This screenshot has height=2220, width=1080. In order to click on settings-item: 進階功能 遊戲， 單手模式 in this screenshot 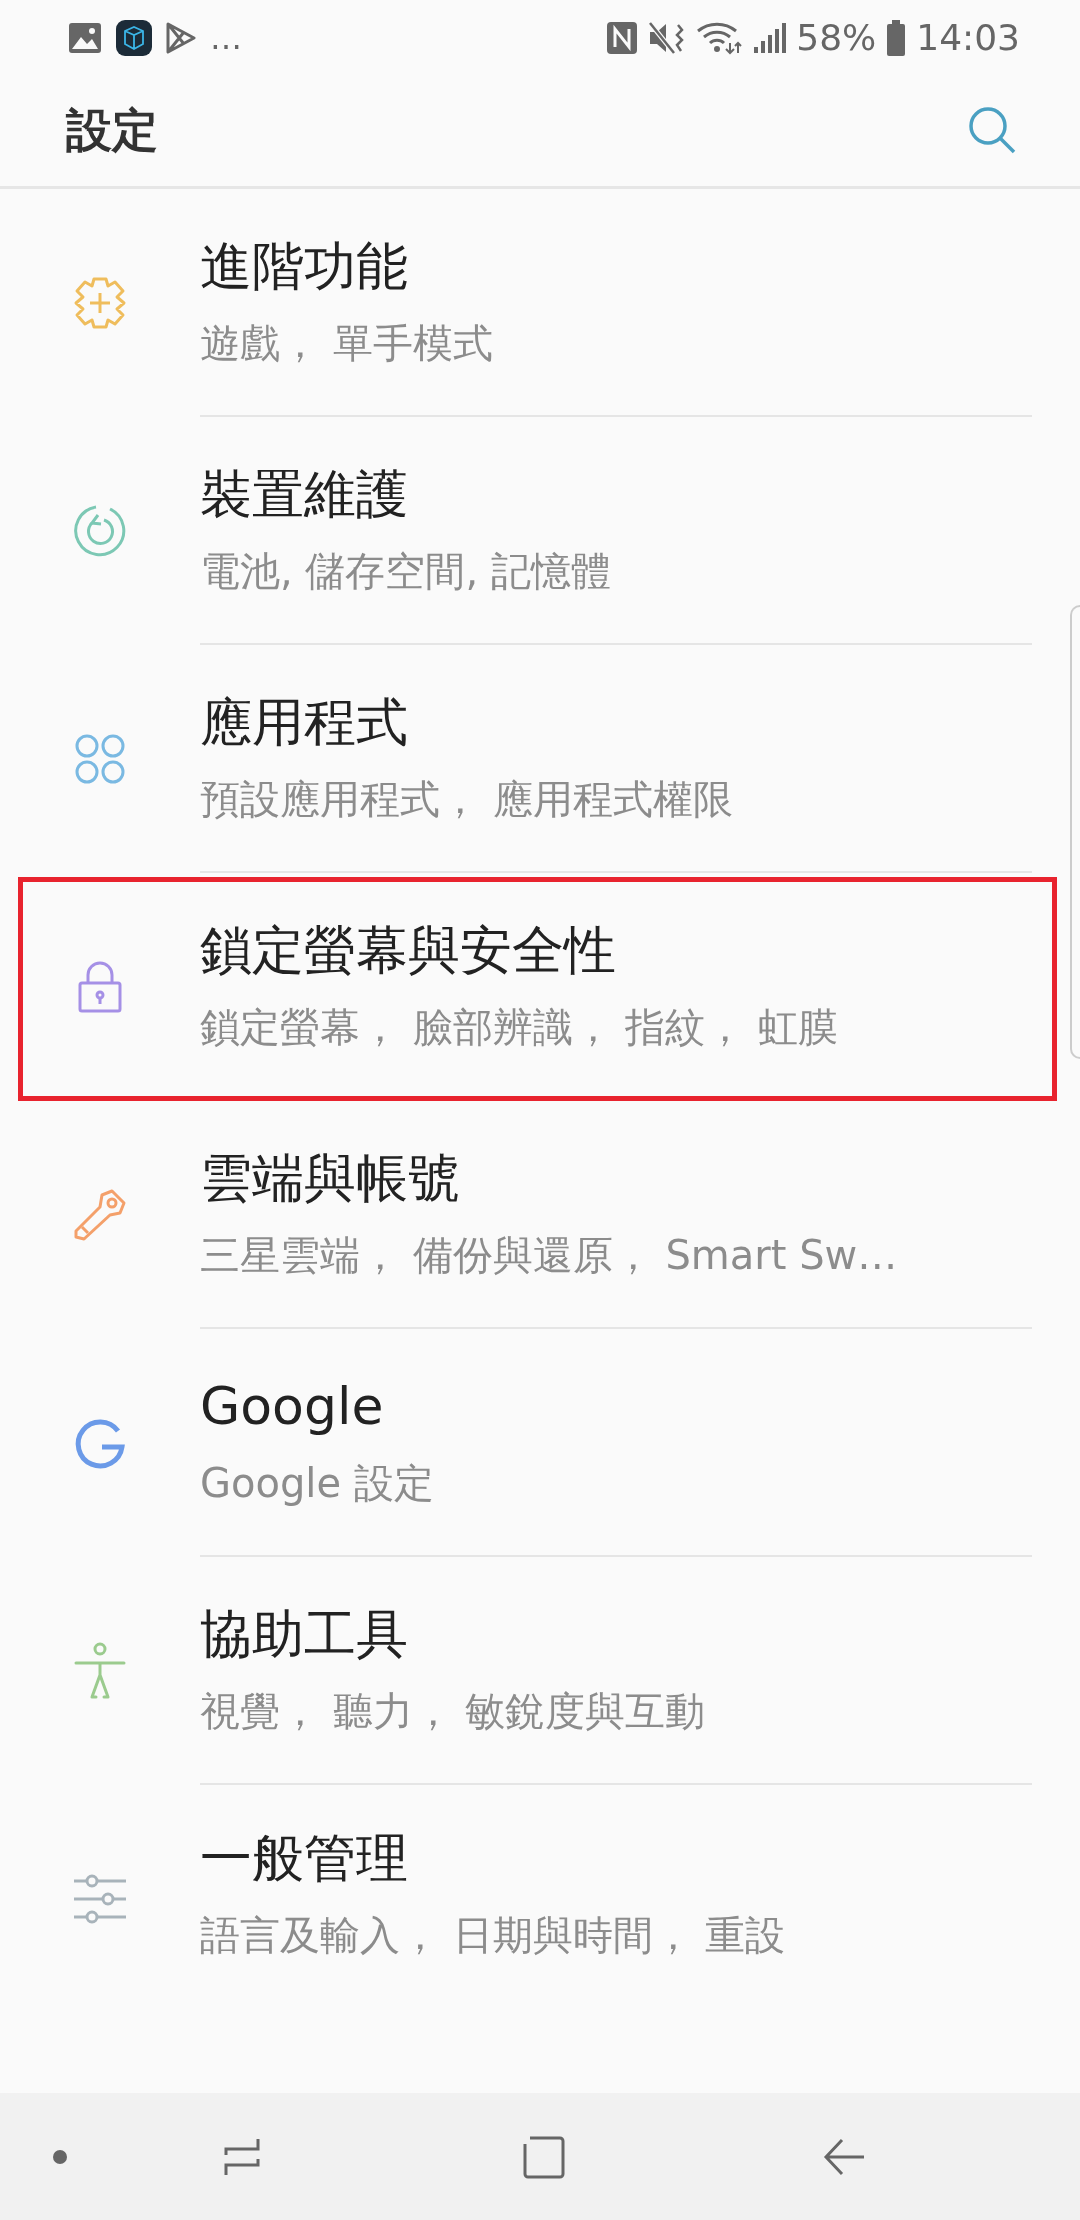, I will do `click(540, 303)`.